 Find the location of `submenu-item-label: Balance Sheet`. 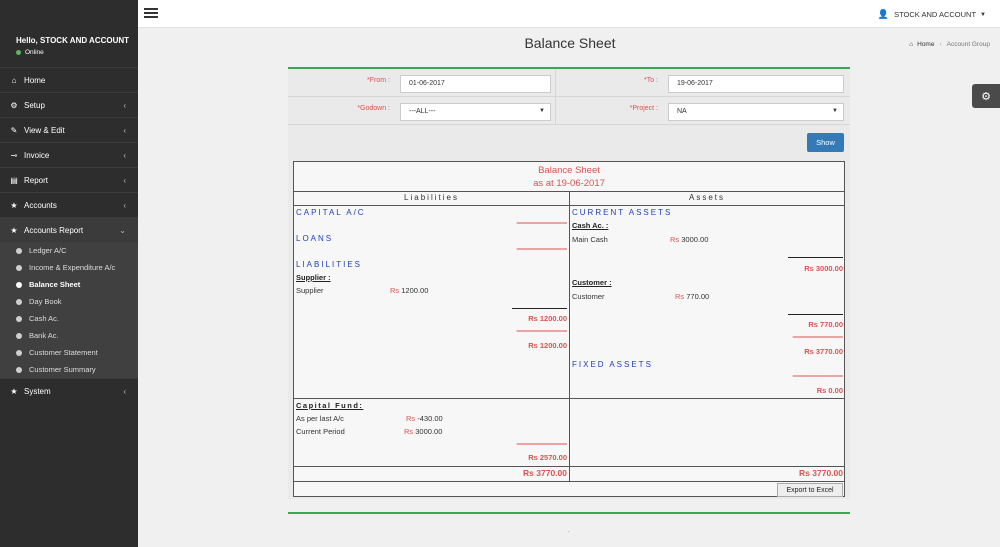

submenu-item-label: Balance Sheet is located at coordinates (55, 284).